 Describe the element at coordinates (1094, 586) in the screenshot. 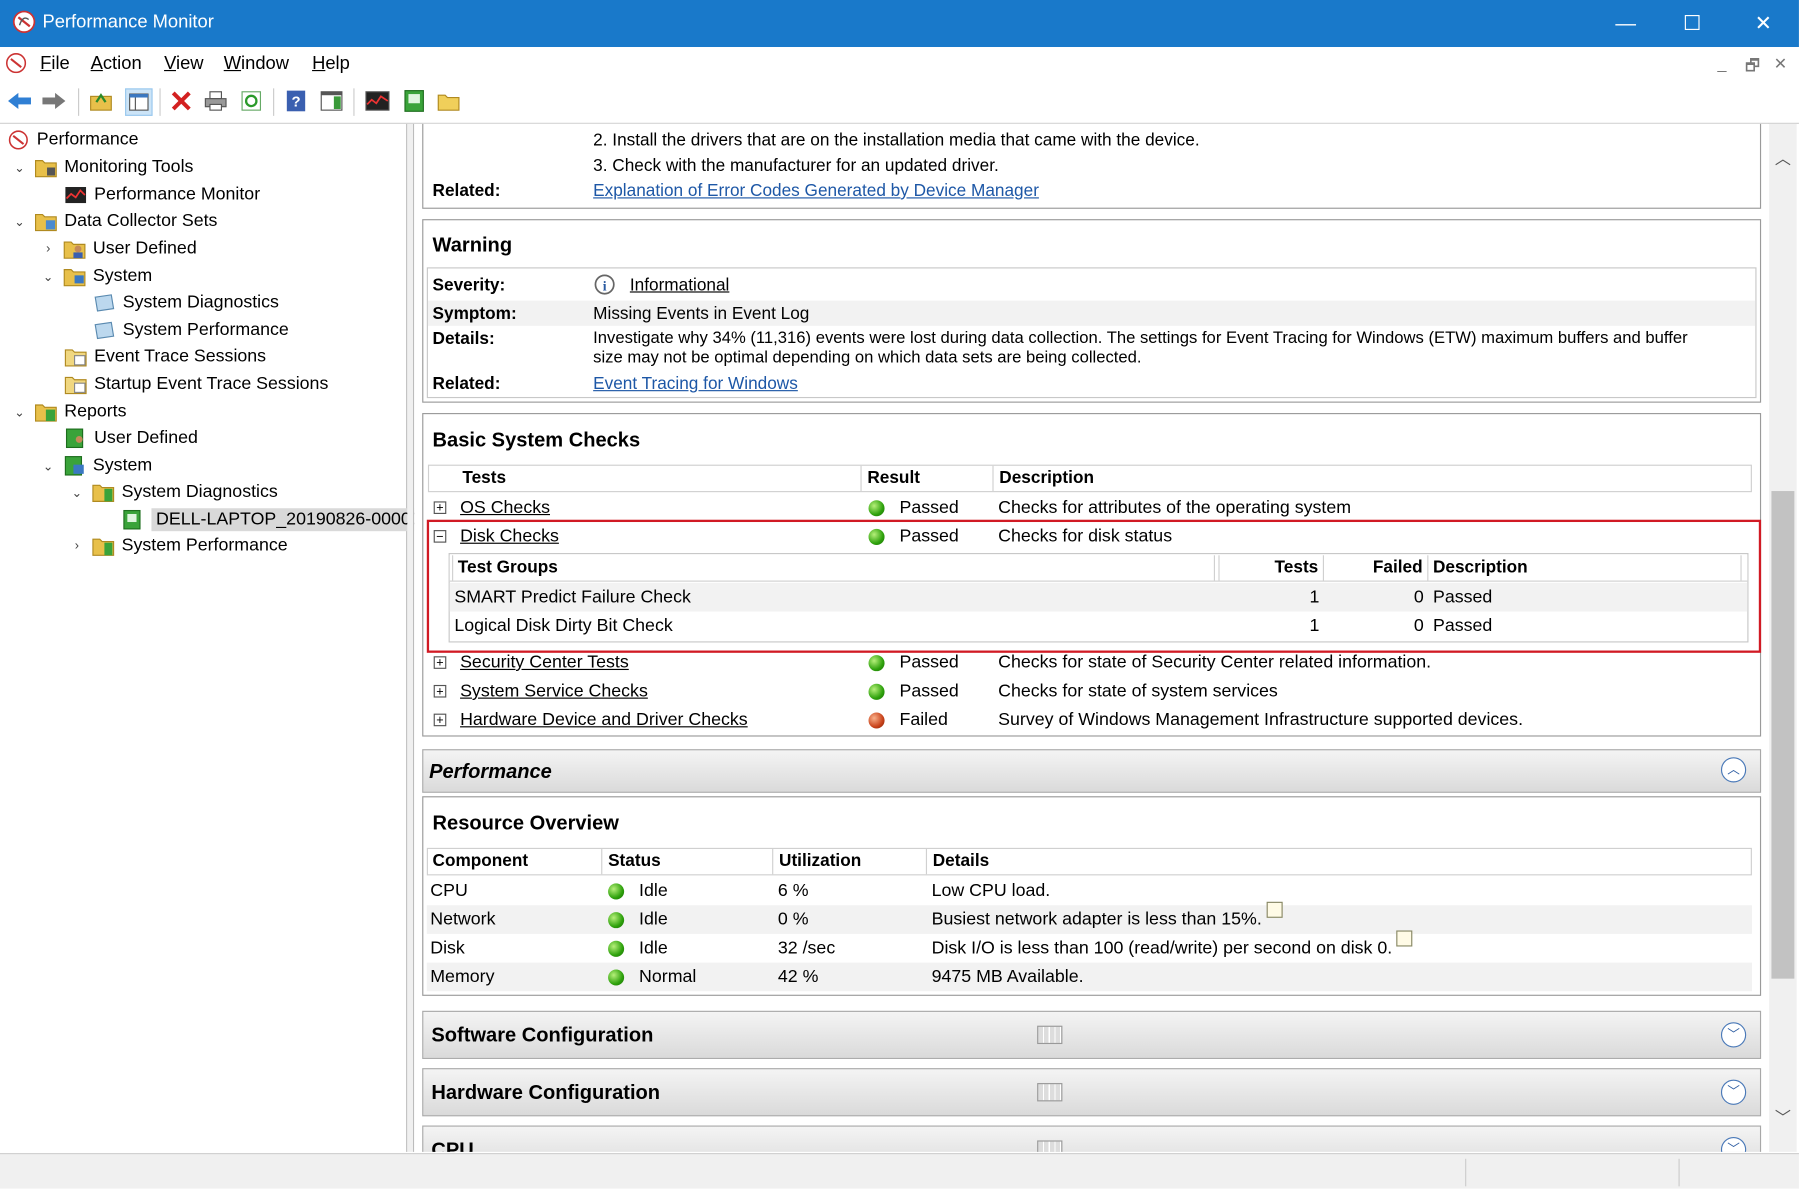

I see `disk-checks-highlight` at that location.